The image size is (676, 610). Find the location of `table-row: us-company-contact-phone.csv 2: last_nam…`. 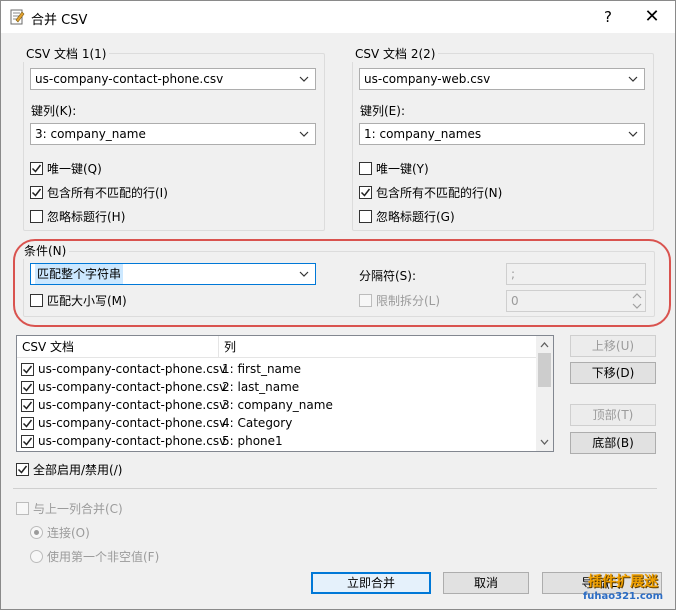

table-row: us-company-contact-phone.csv 2: last_nam… is located at coordinates (158, 387).